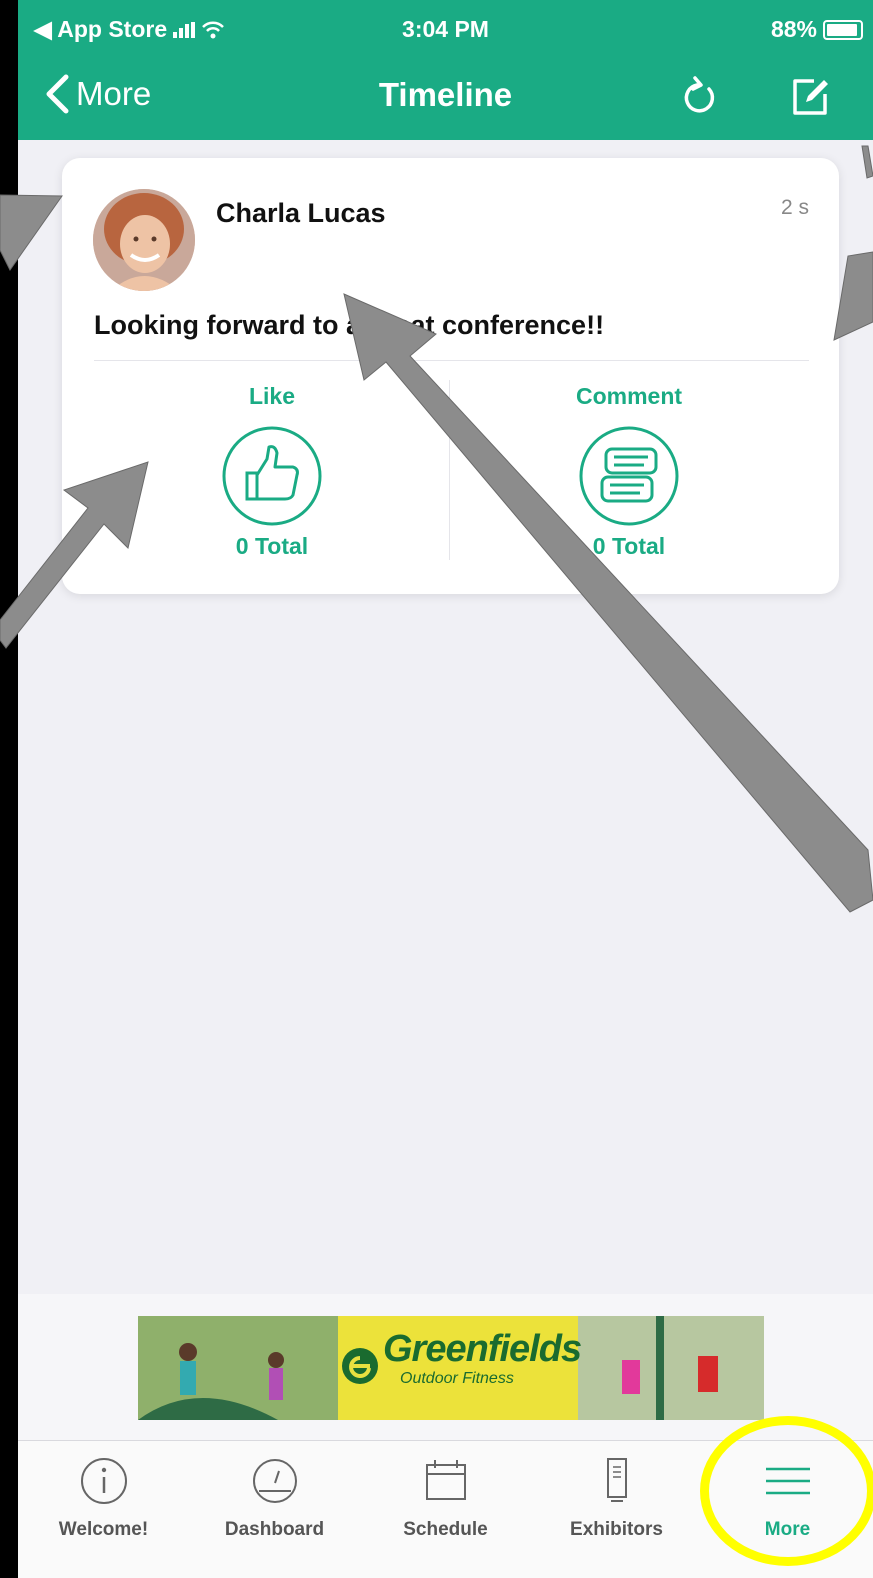 Image resolution: width=873 pixels, height=1578 pixels. What do you see at coordinates (787, 1481) in the screenshot?
I see `menu-icon` at bounding box center [787, 1481].